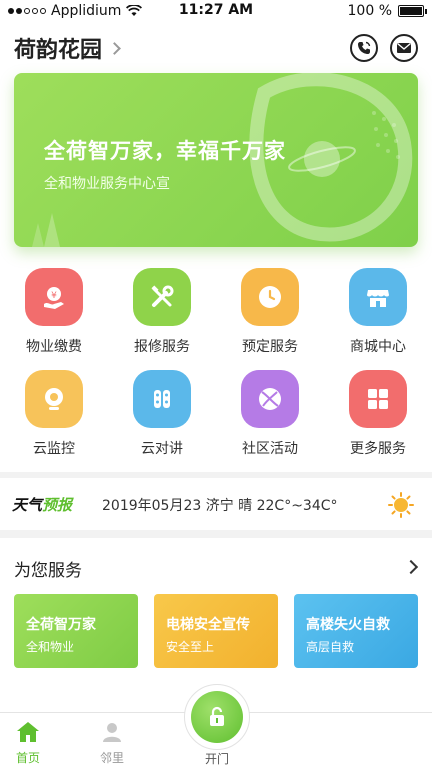 The width and height of the screenshot is (432, 768). What do you see at coordinates (27, 758) in the screenshot?
I see `tab-label: 首页` at bounding box center [27, 758].